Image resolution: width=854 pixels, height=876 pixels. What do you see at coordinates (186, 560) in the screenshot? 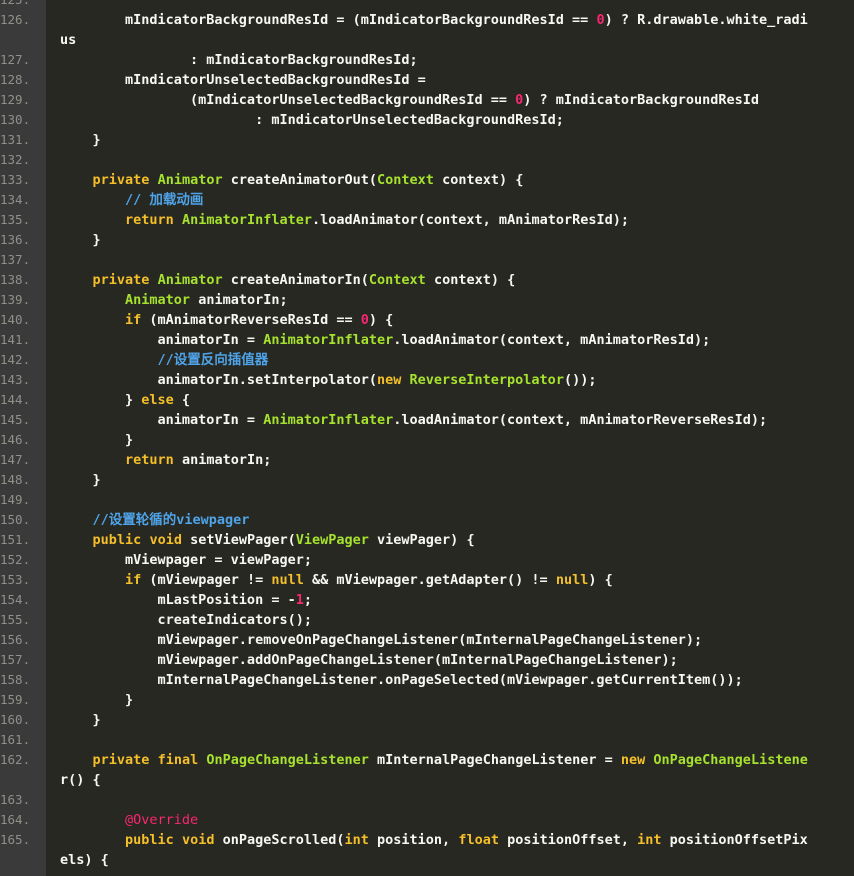
I see `line-code: mViewpager = viewPager;` at bounding box center [186, 560].